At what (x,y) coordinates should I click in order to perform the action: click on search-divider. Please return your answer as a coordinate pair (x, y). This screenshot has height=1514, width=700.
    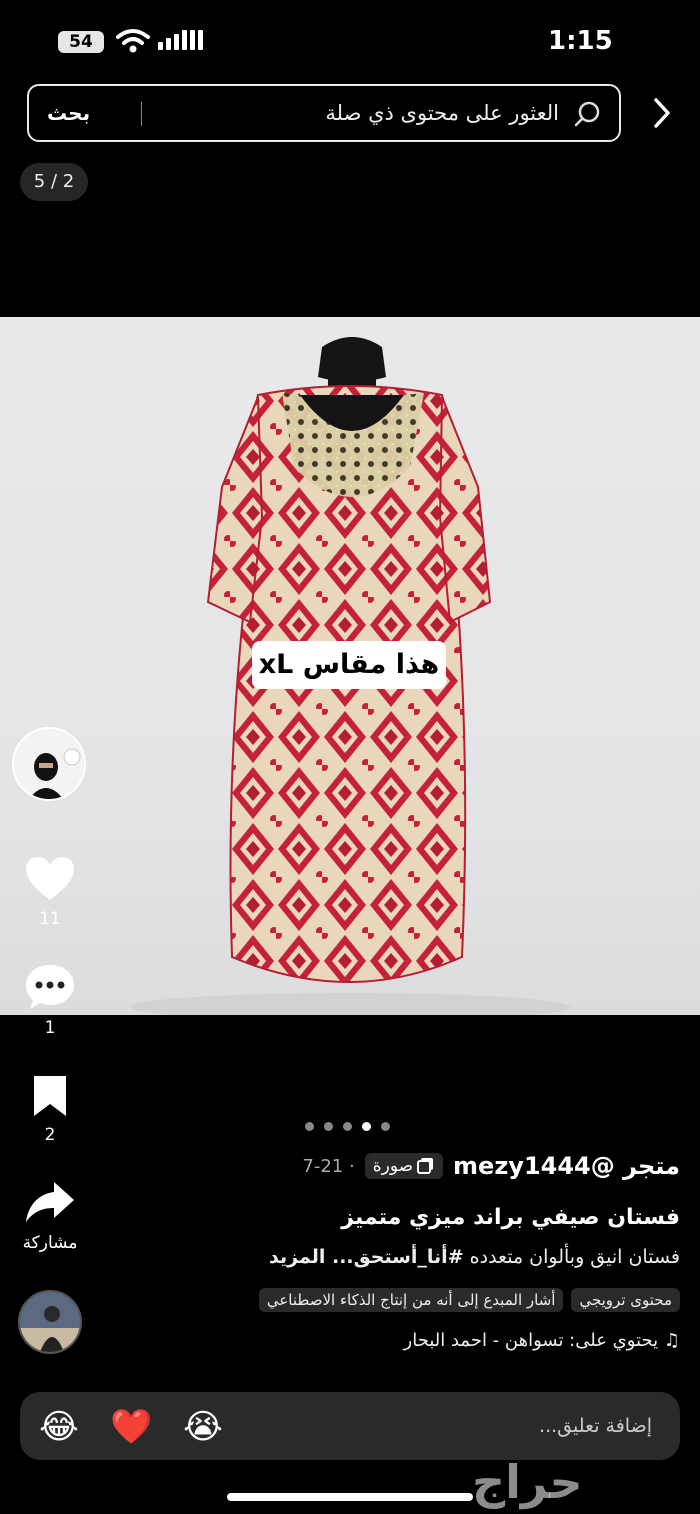
    Looking at the image, I should click on (141, 114).